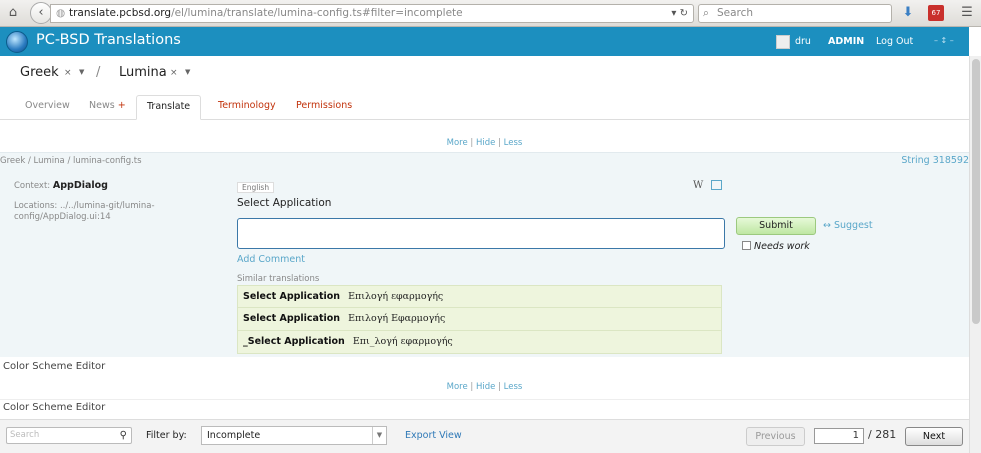 The width and height of the screenshot is (981, 453). I want to click on context-value: AppDialog, so click(80, 185).